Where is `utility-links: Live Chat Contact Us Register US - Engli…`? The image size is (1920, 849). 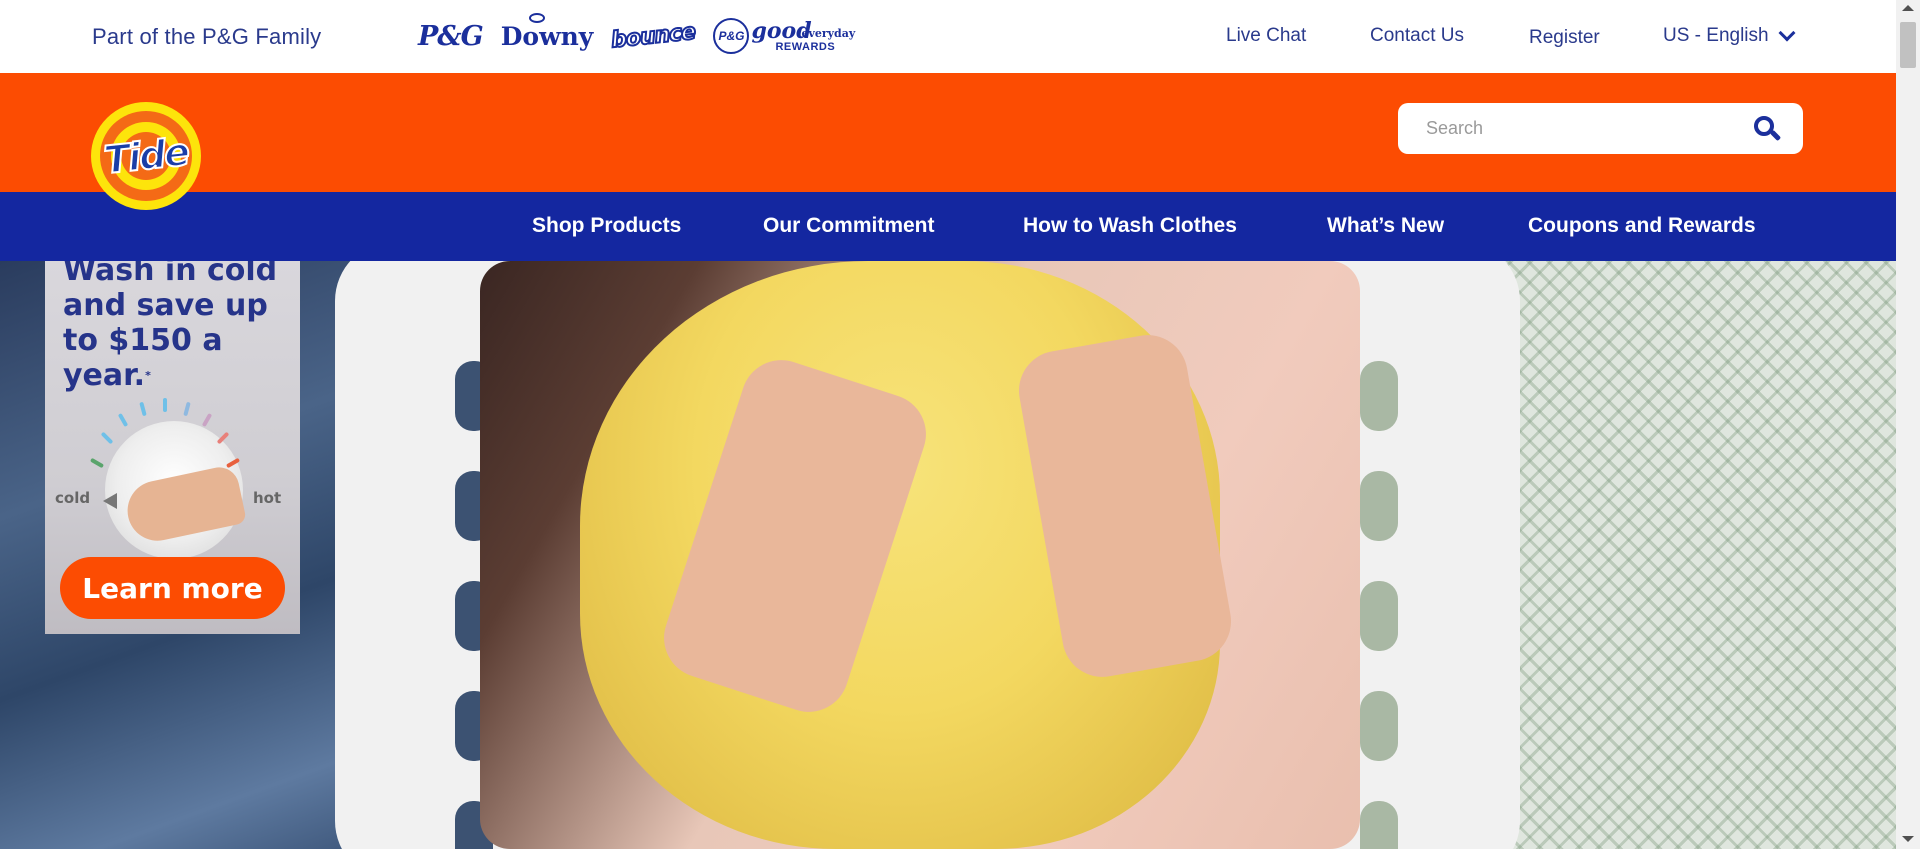
utility-links: Live Chat Contact Us Register US - Engli… is located at coordinates (948, 36).